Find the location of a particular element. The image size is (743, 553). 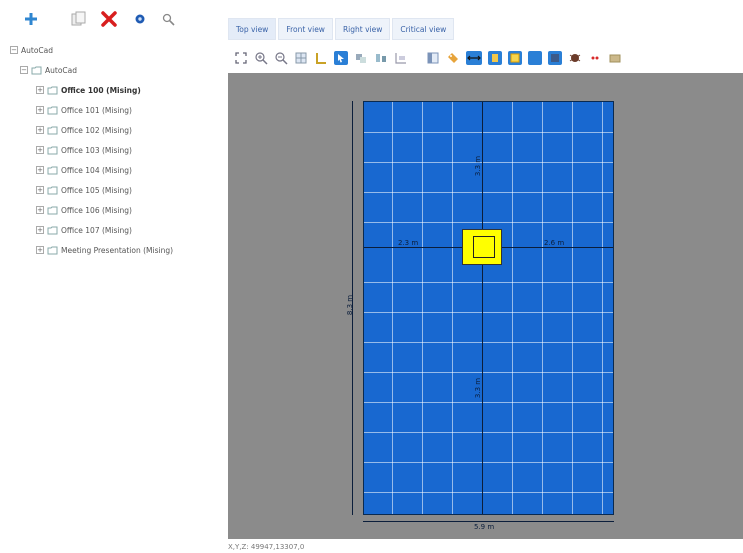

tree-item-label: Office 102 (Mising) is located at coordinates (96, 130).